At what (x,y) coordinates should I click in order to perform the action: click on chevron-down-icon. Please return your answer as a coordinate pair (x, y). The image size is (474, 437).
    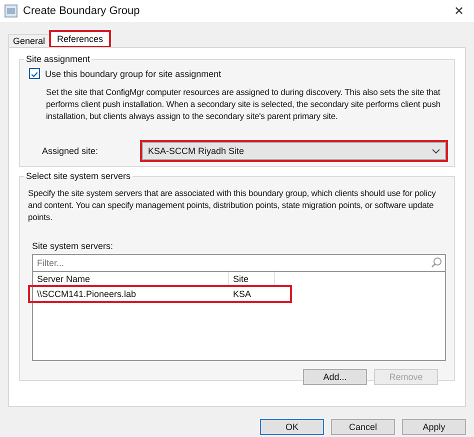
    Looking at the image, I should click on (436, 151).